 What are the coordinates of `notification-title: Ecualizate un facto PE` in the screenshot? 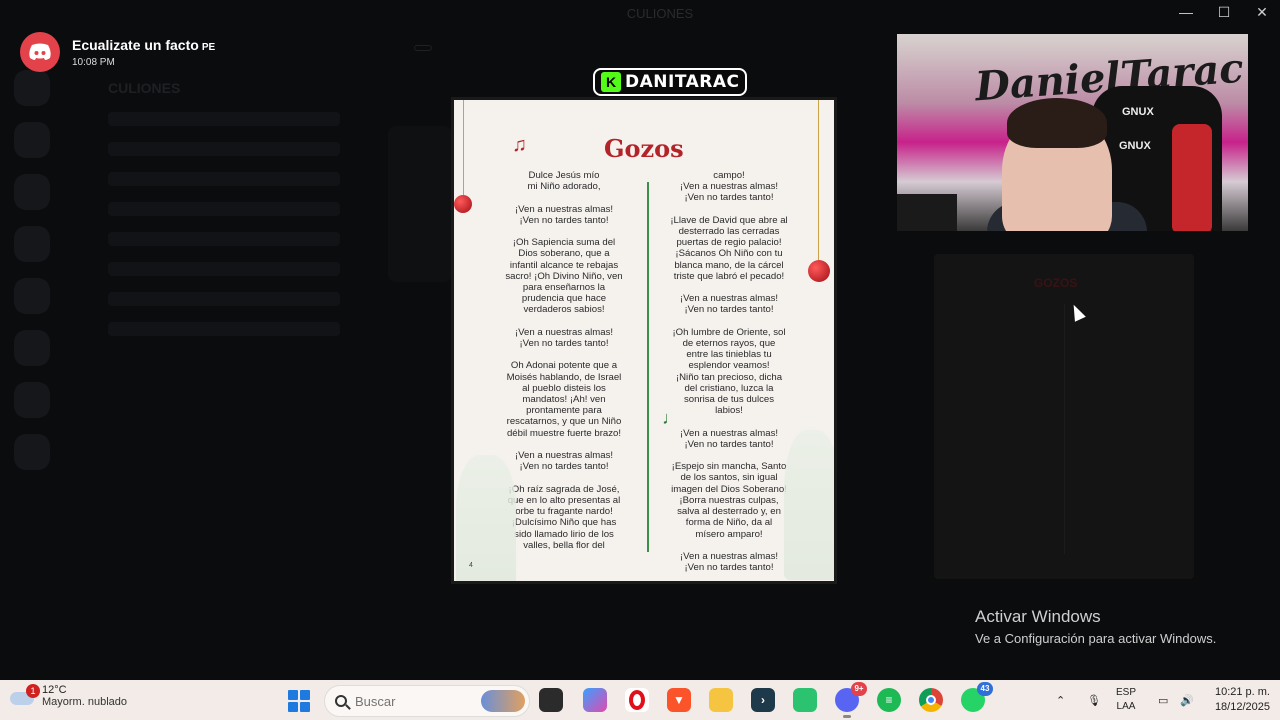 It's located at (144, 44).